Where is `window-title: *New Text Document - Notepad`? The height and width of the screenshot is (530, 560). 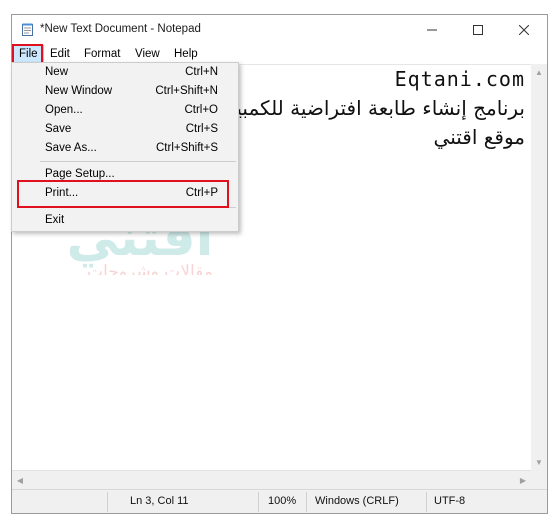
window-title: *New Text Document - Notepad is located at coordinates (120, 29).